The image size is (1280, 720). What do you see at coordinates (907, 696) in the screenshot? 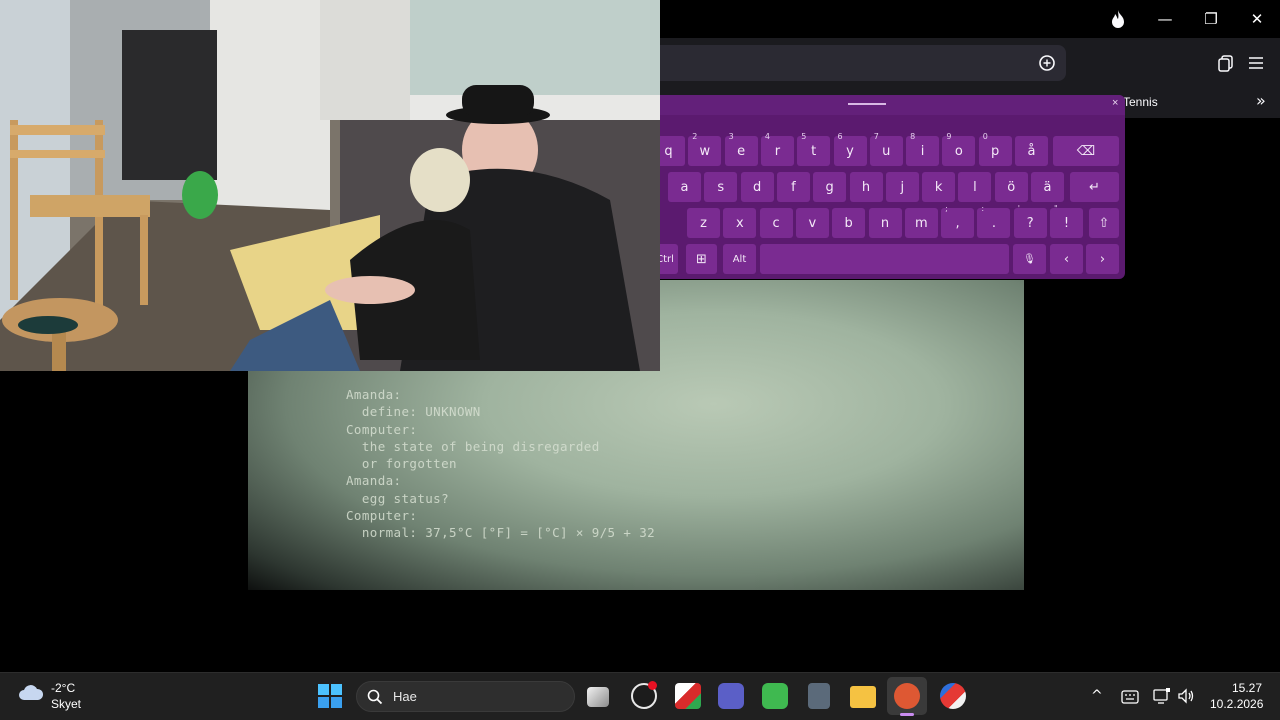
I see `duckduckgo-icon` at bounding box center [907, 696].